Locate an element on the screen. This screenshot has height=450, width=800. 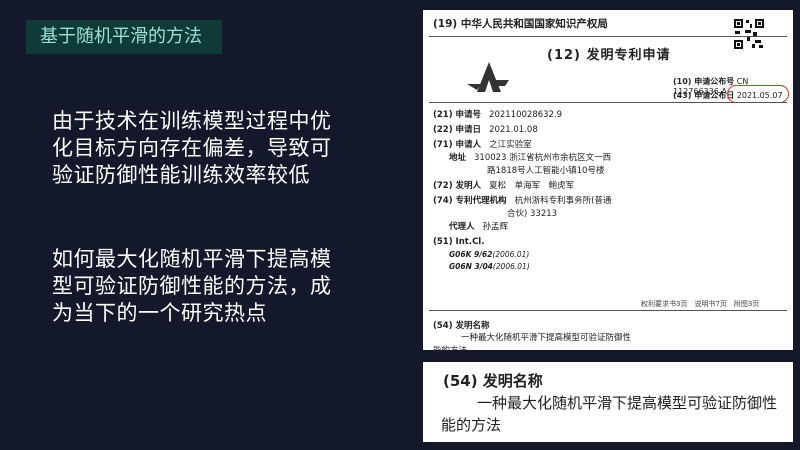
ipc-classification-1: G06K 9/62(2006.01) is located at coordinates (489, 254).